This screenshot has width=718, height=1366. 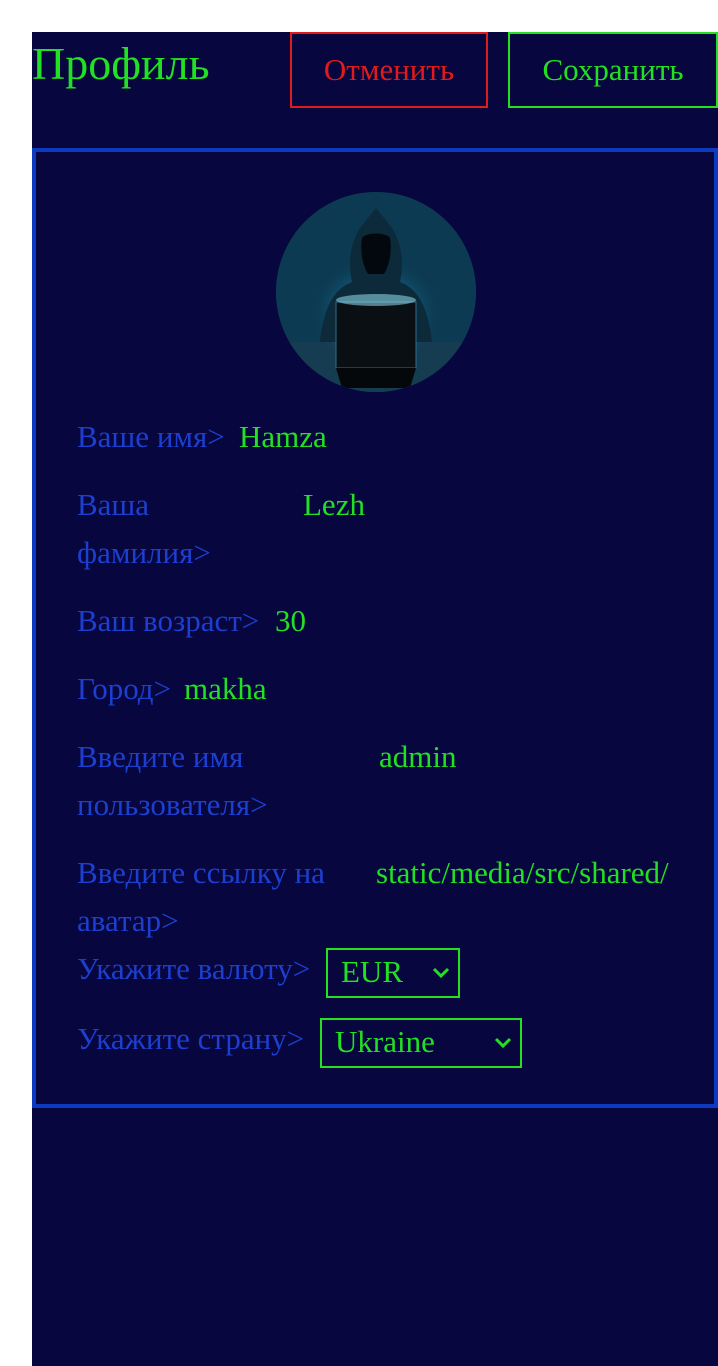 I want to click on avatar-link-label-line1: Введите ссылку на, so click(x=201, y=872).